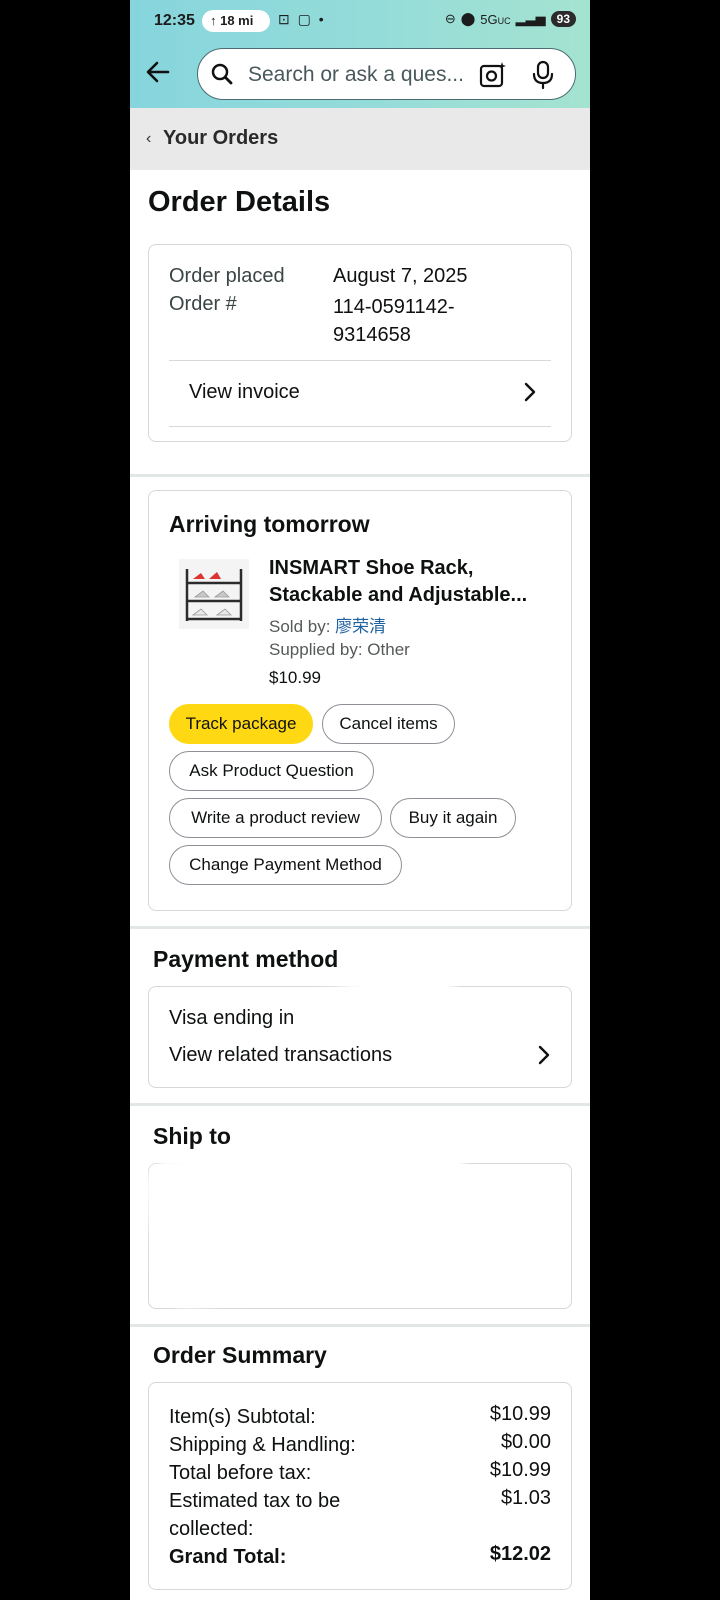 The width and height of the screenshot is (720, 1600). What do you see at coordinates (255, 1515) in the screenshot?
I see `summary-label: Estimated tax to be collected:` at bounding box center [255, 1515].